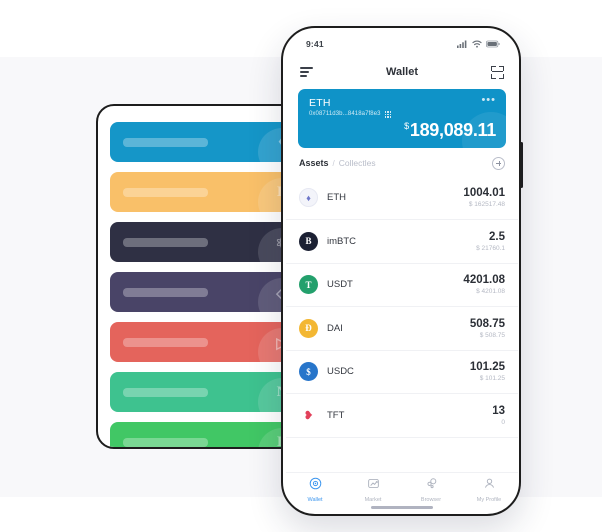 This screenshot has width=602, height=532. I want to click on asset-row: $ USDC 101.25 $ 101.25, so click(402, 372).